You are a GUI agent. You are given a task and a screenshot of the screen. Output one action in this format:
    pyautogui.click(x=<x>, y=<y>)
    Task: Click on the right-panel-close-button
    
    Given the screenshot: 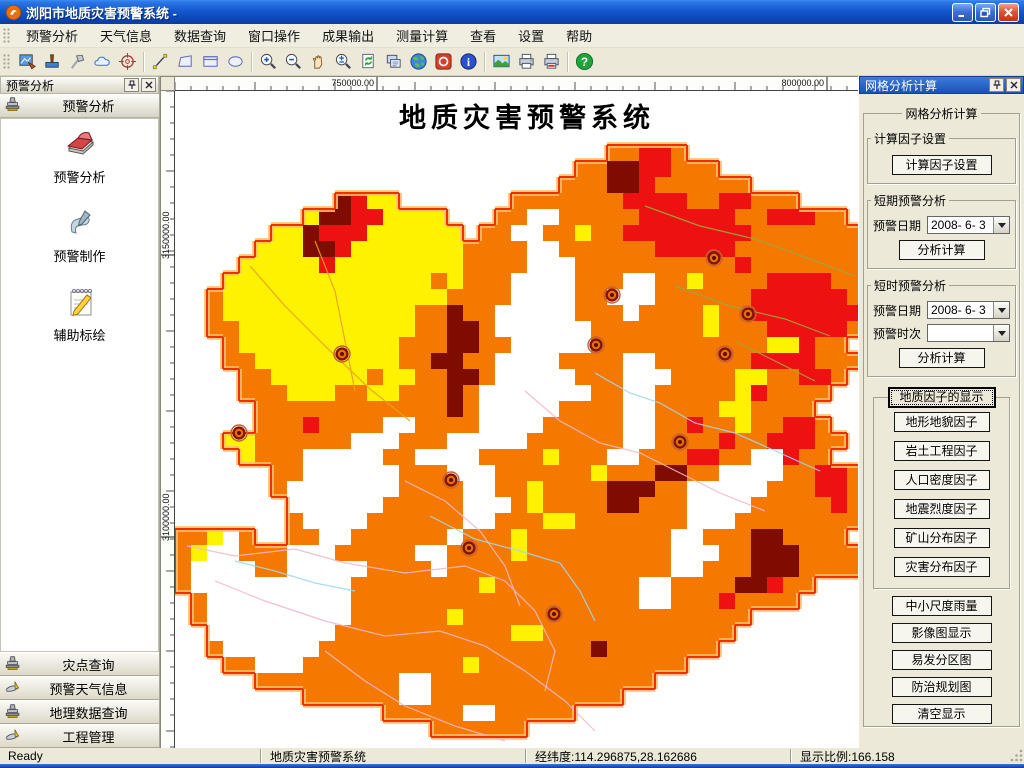 What is the action you would take?
    pyautogui.click(x=1013, y=85)
    